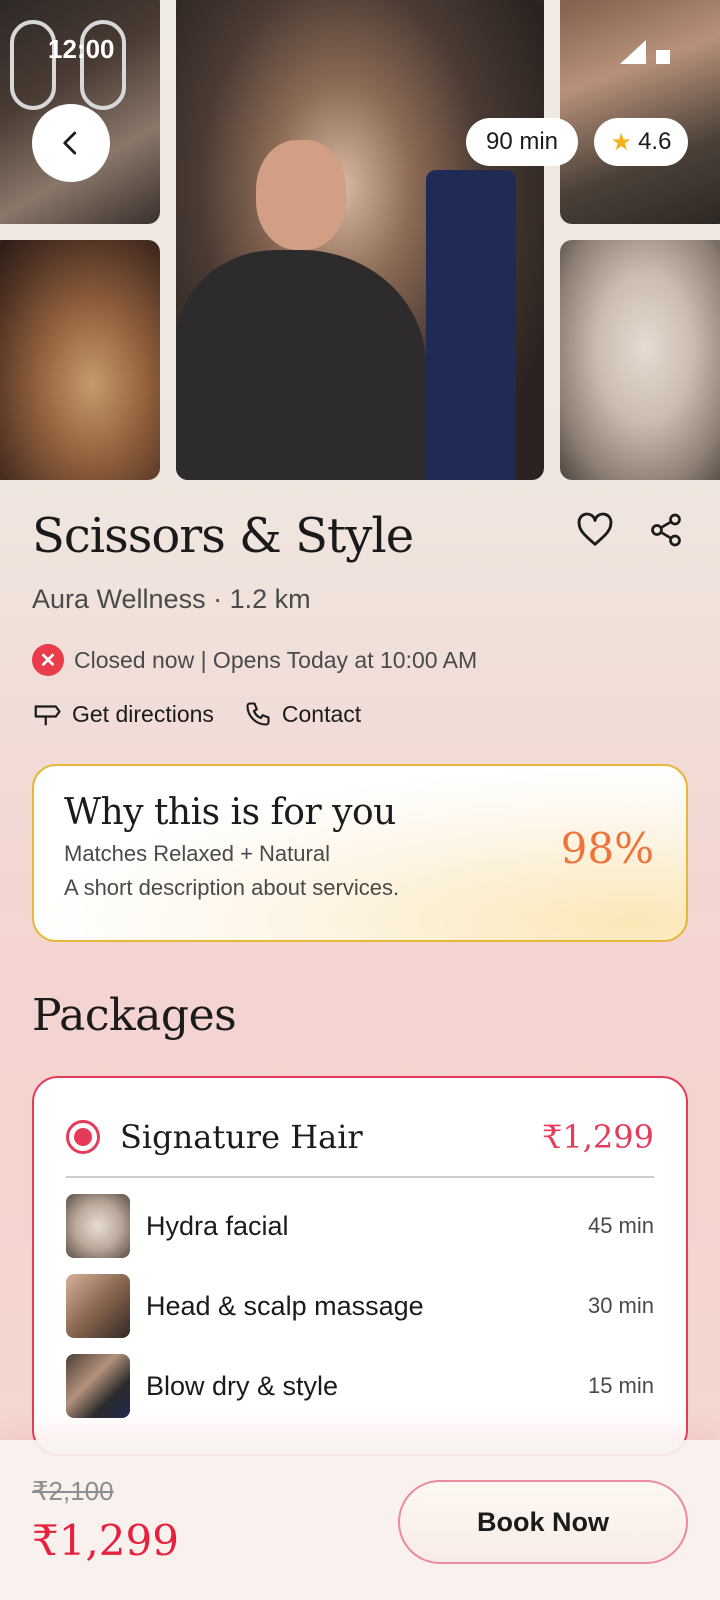 The image size is (720, 1600). Describe the element at coordinates (232, 887) in the screenshot. I see `why-card-description: A short description about services.` at that location.